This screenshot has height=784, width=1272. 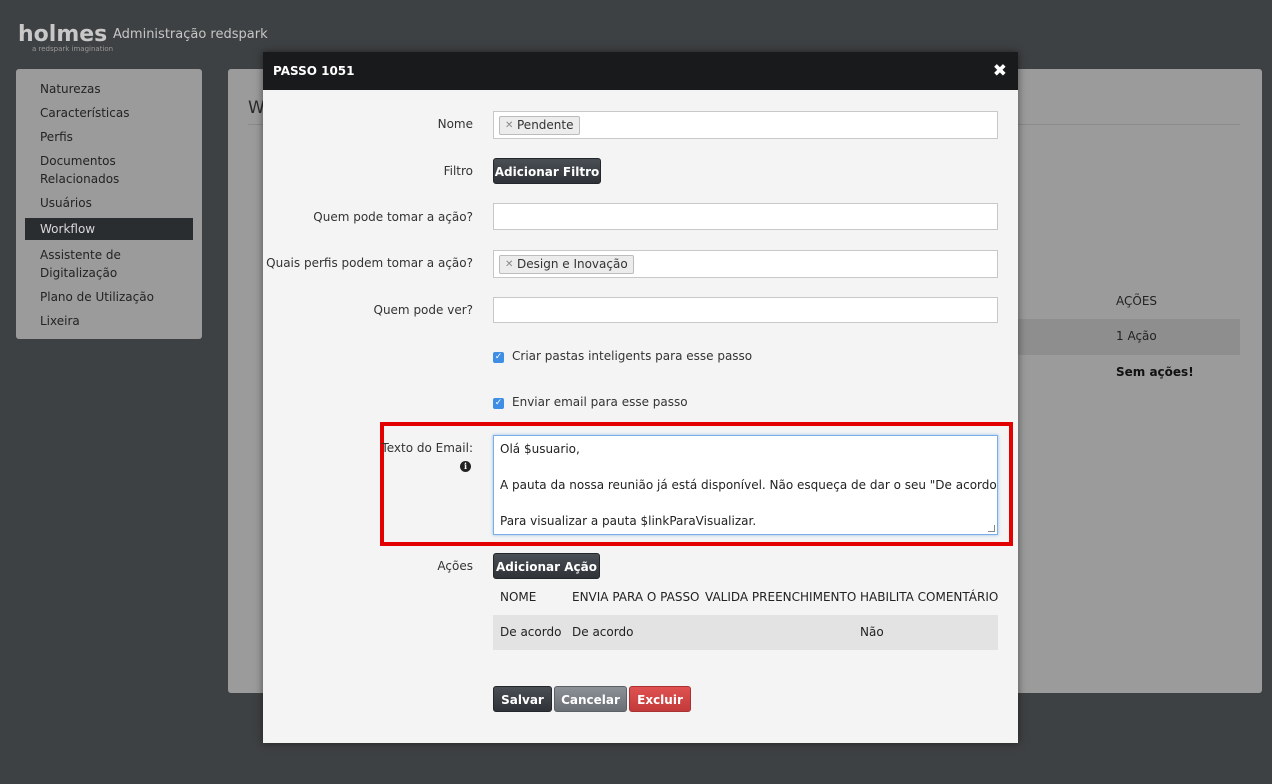 What do you see at coordinates (1155, 372) in the screenshot?
I see `table-cell-acoes: Sem ações!` at bounding box center [1155, 372].